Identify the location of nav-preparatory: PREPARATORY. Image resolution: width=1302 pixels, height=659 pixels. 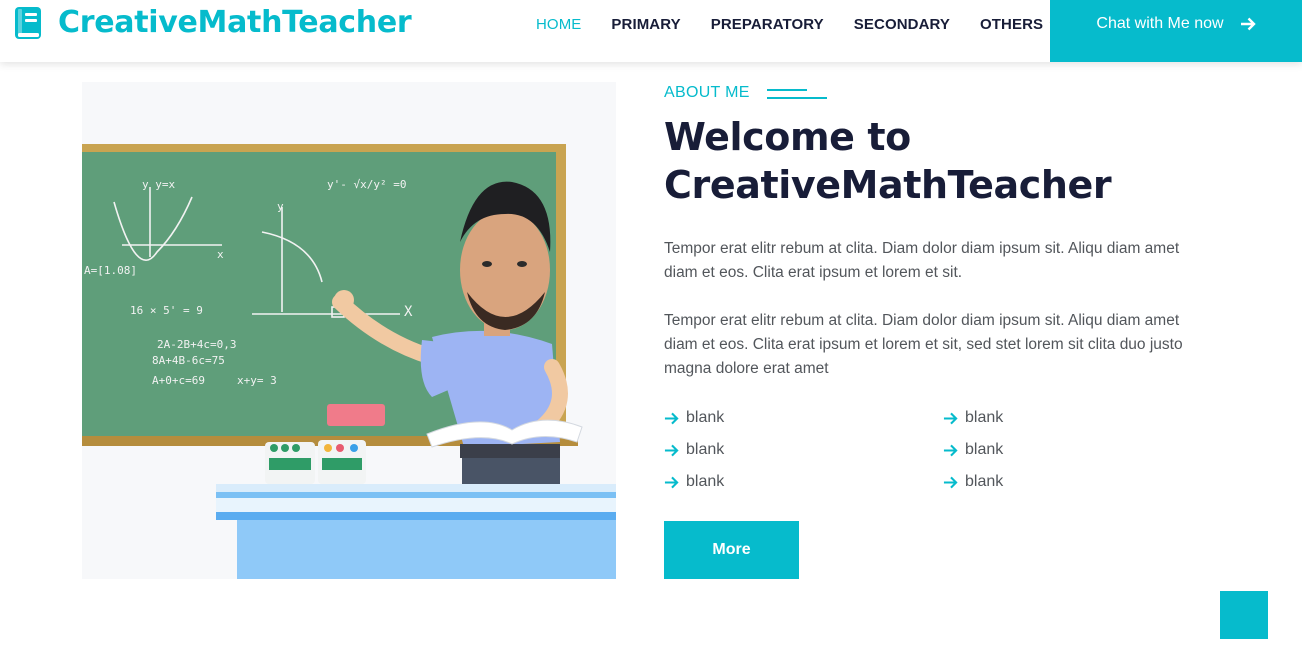
(767, 24).